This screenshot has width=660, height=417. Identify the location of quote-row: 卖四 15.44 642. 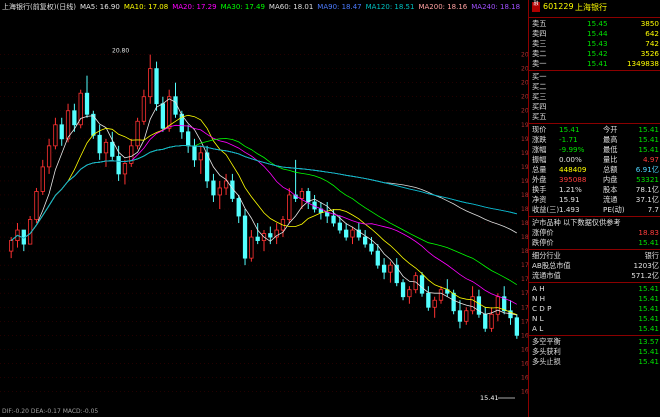
(594, 34).